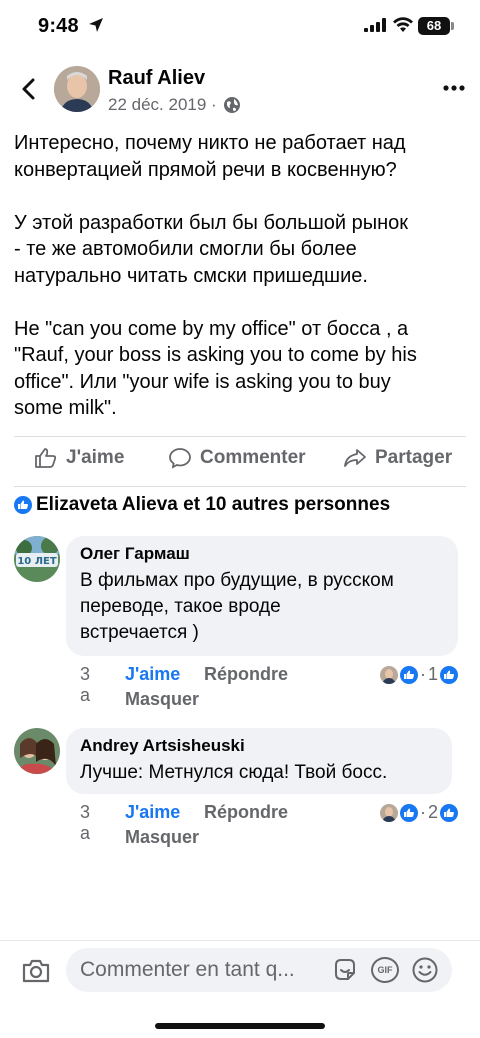 This screenshot has width=480, height=1038. What do you see at coordinates (77, 89) in the screenshot?
I see `author-avatar` at bounding box center [77, 89].